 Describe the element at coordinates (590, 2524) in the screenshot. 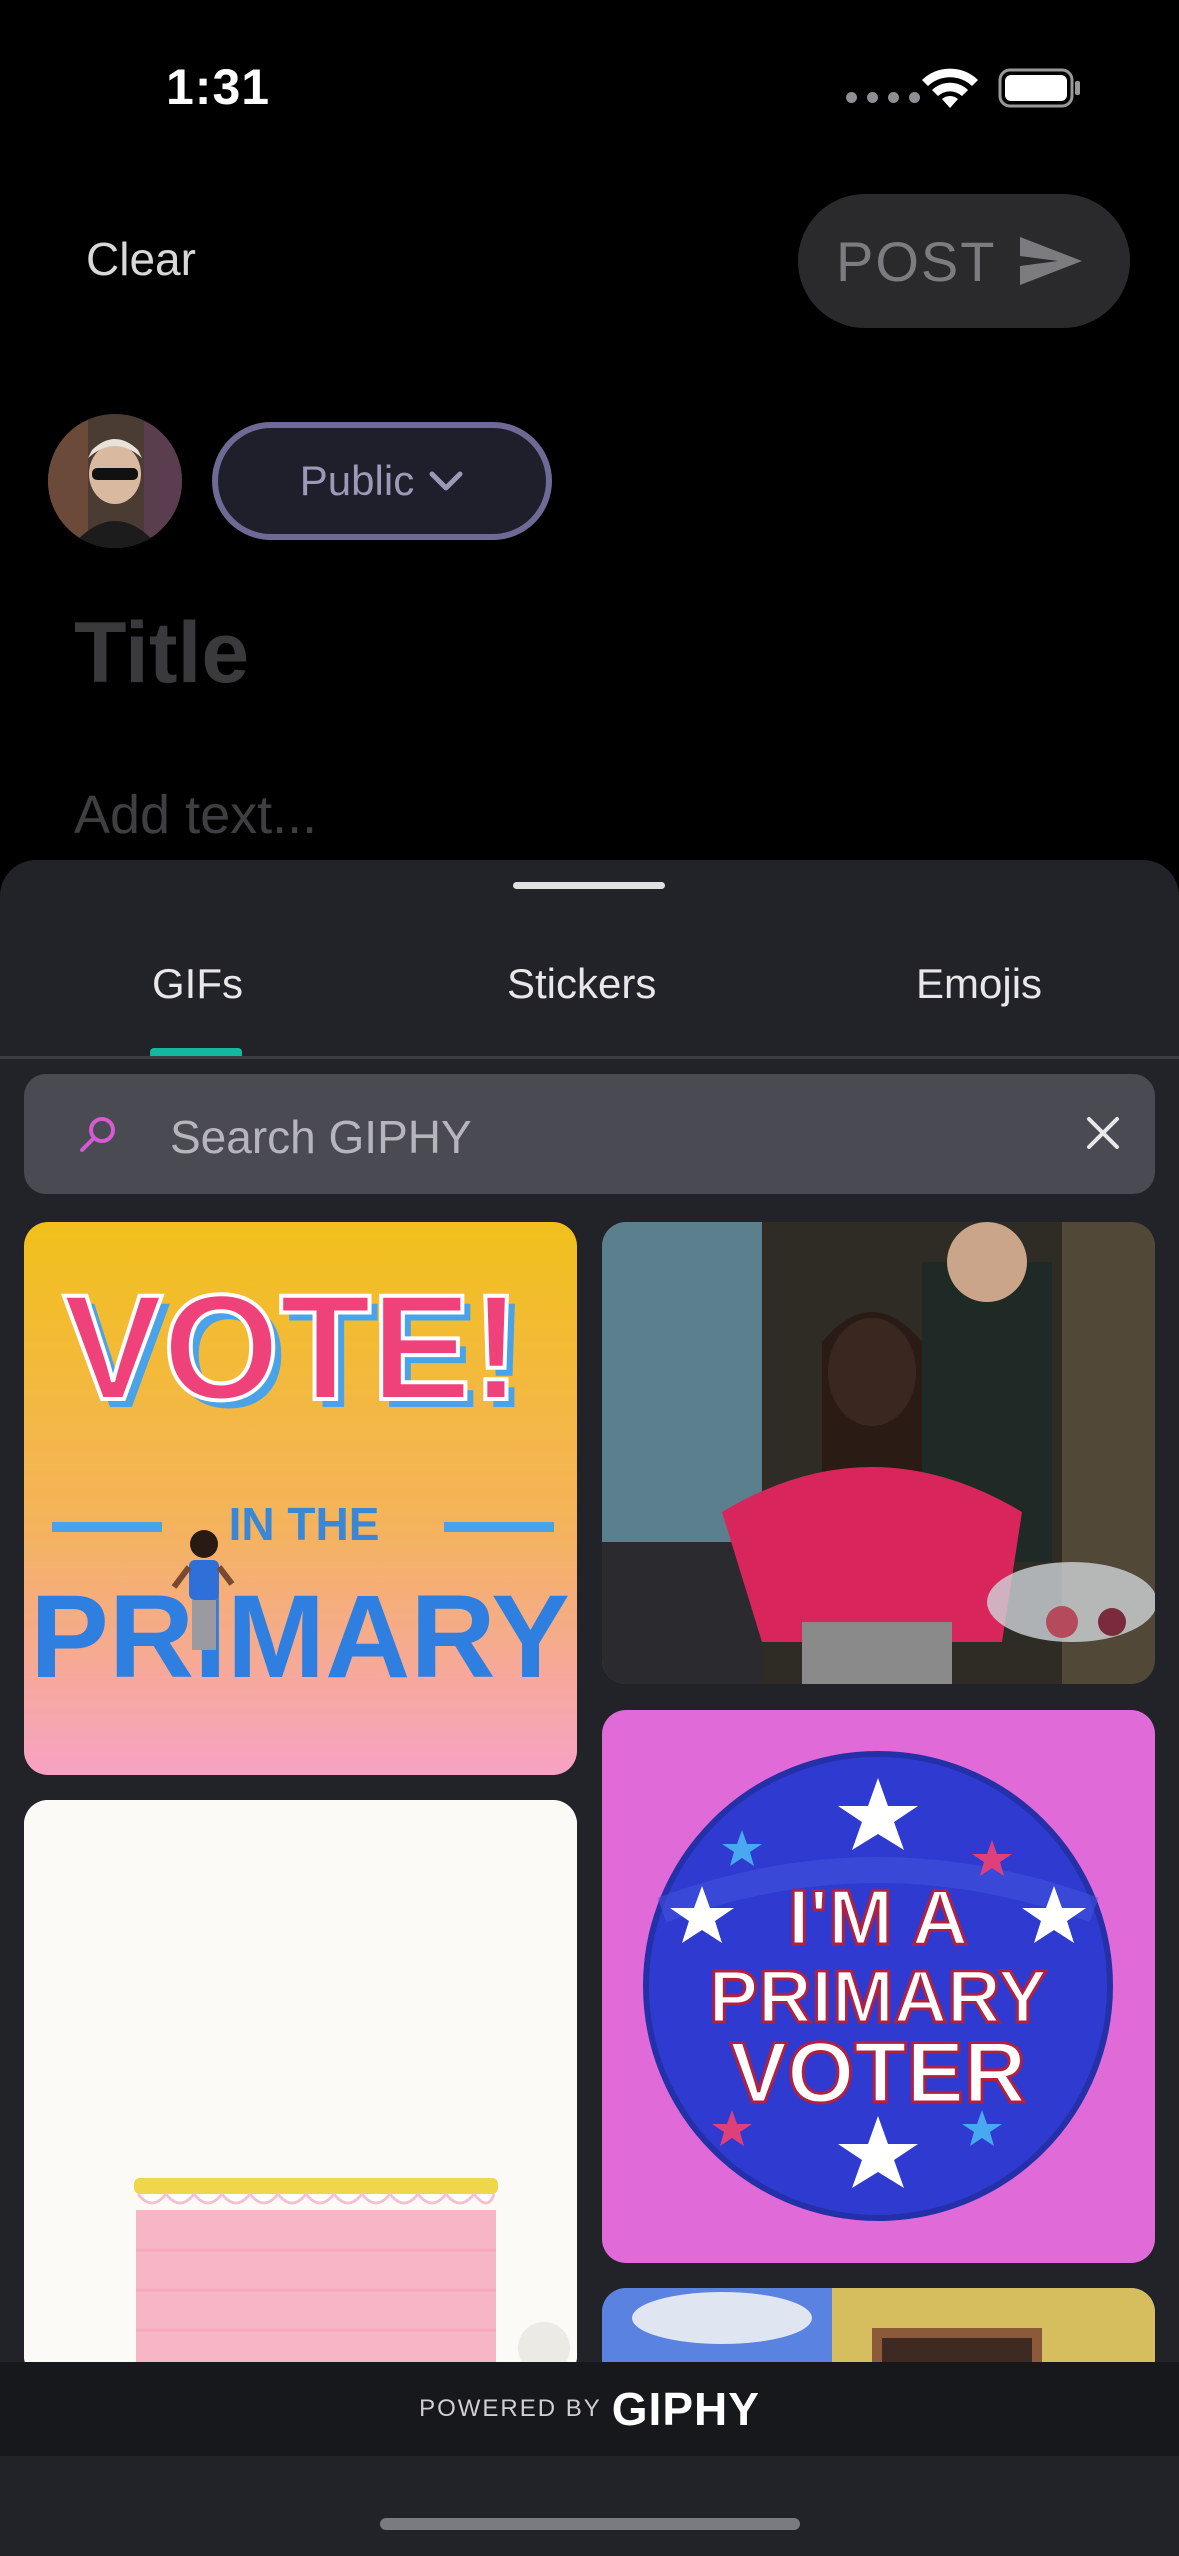

I see `home-indicator` at that location.